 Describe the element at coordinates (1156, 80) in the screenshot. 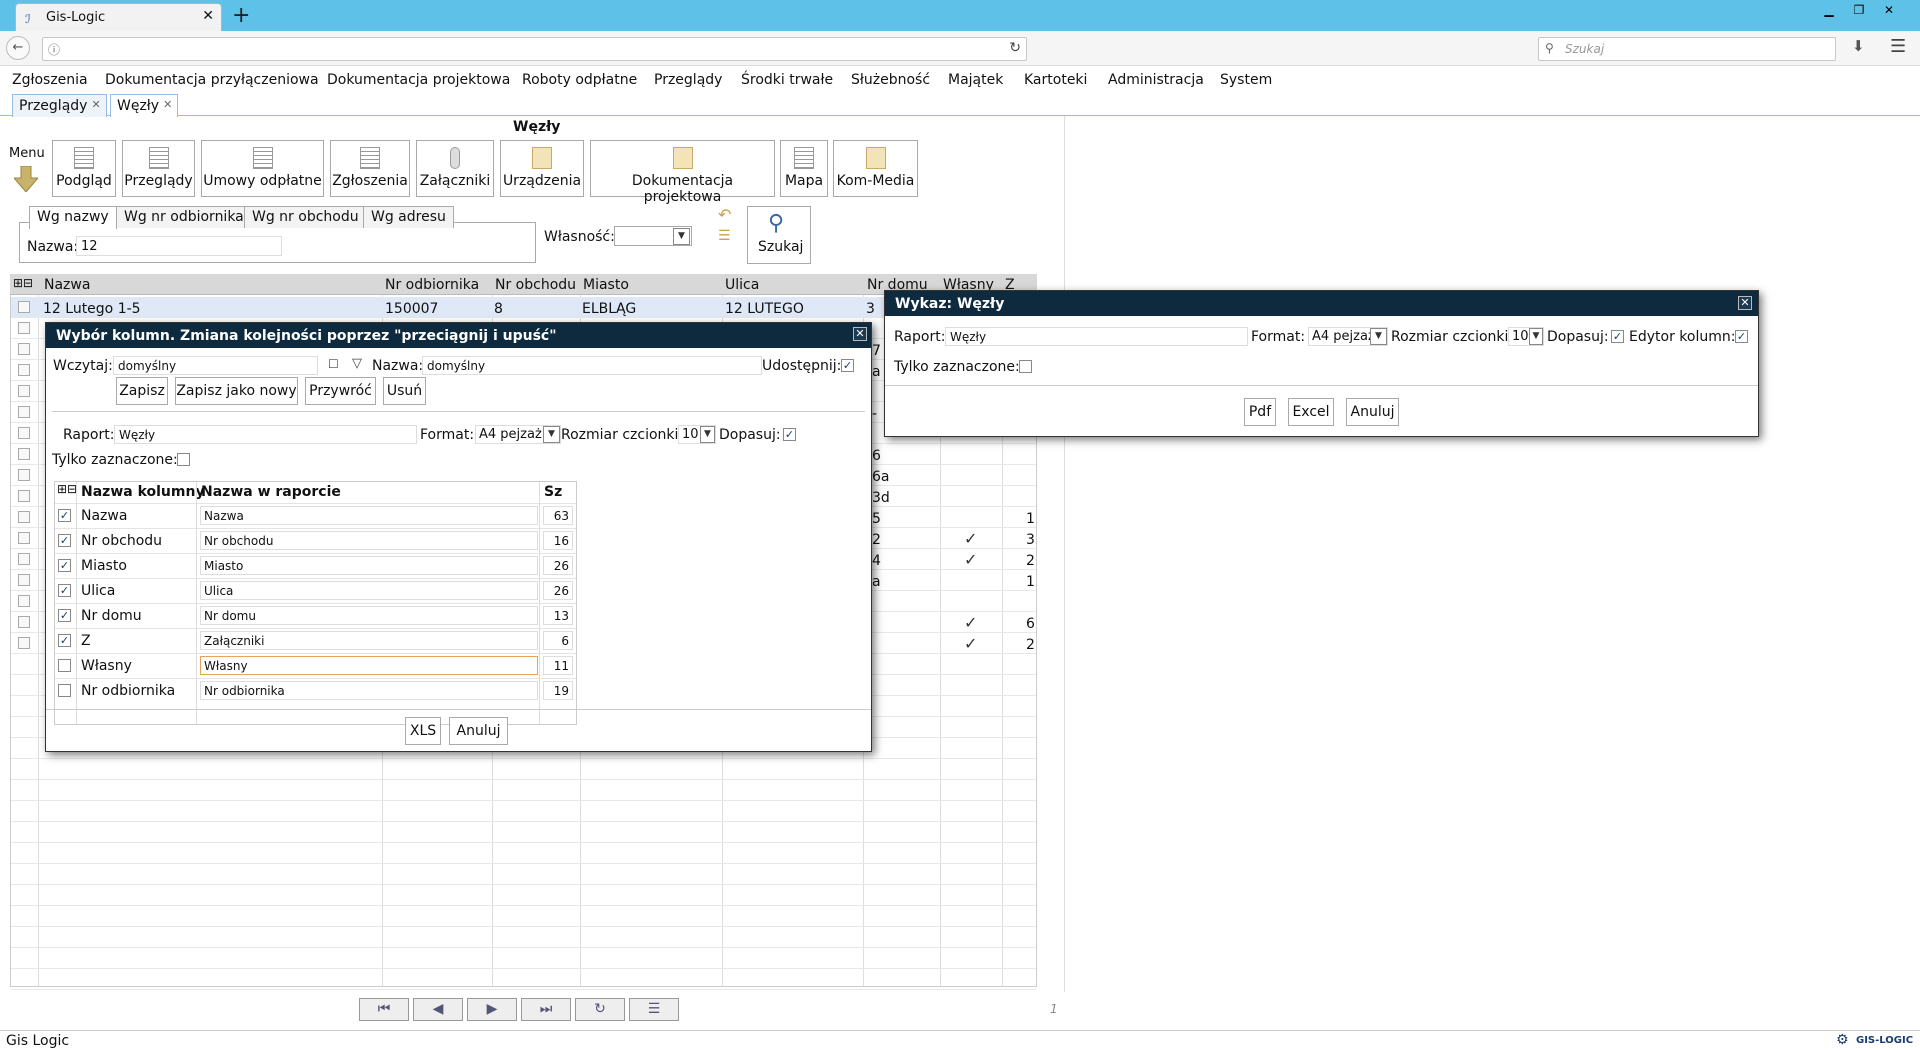

I see `menu-item-administracja: Administracja` at that location.